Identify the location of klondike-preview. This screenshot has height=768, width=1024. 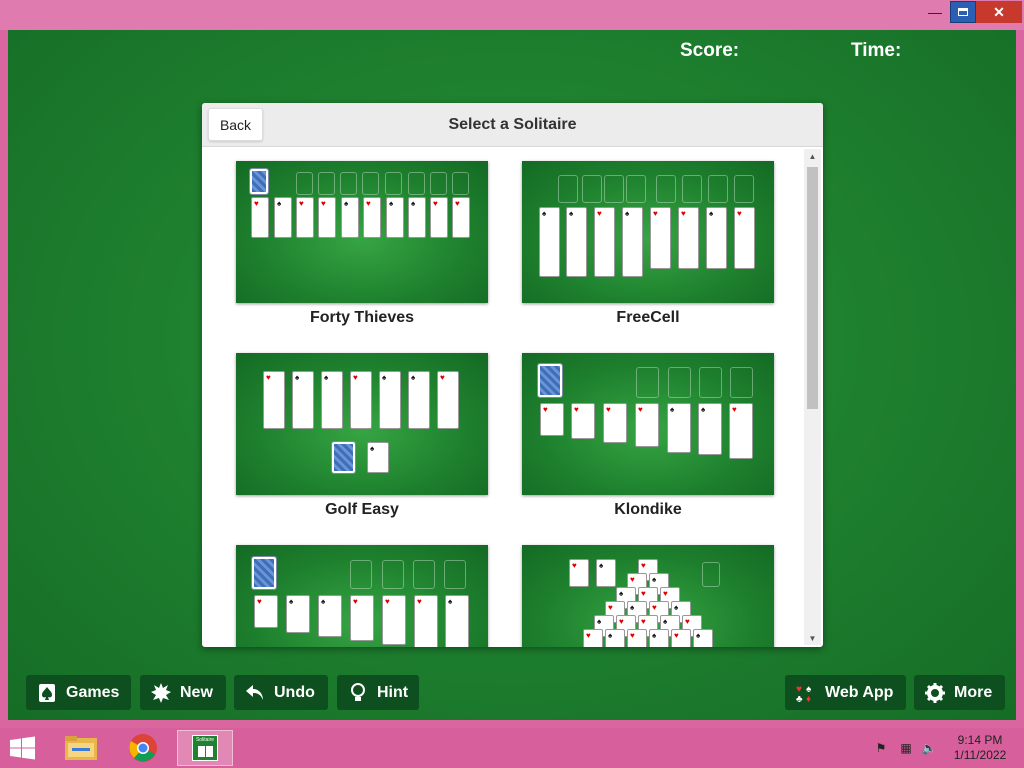
(648, 424).